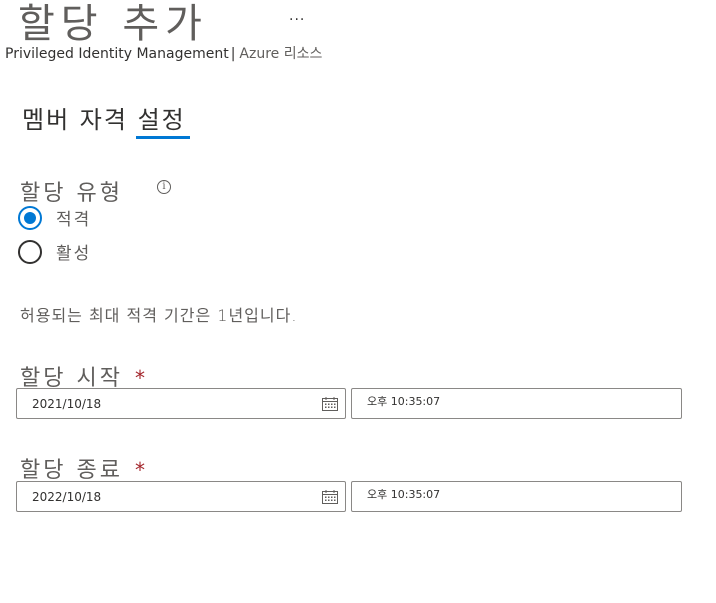 The width and height of the screenshot is (716, 603). Describe the element at coordinates (164, 187) in the screenshot. I see `info-icon: i` at that location.